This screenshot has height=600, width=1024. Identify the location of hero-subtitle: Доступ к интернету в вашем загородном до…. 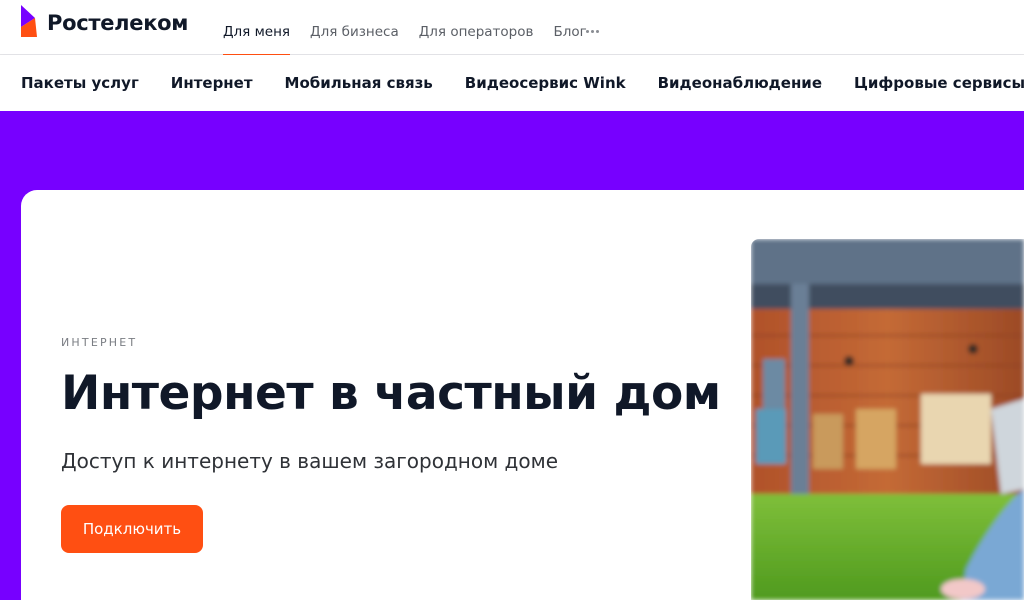
(310, 461).